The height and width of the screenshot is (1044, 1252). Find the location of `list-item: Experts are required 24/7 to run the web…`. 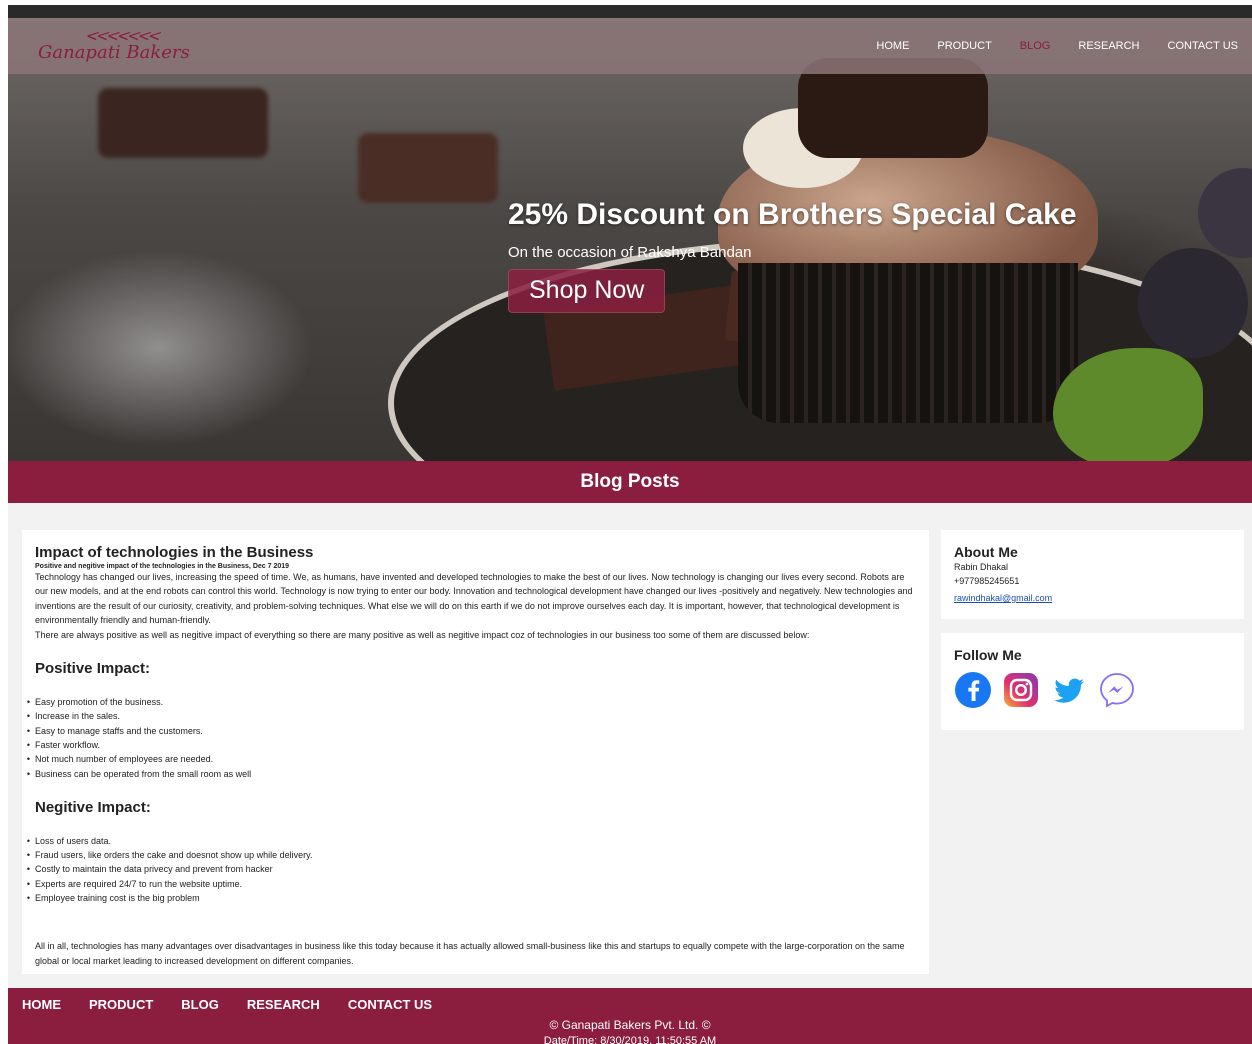

list-item: Experts are required 24/7 to run the web… is located at coordinates (469, 884).